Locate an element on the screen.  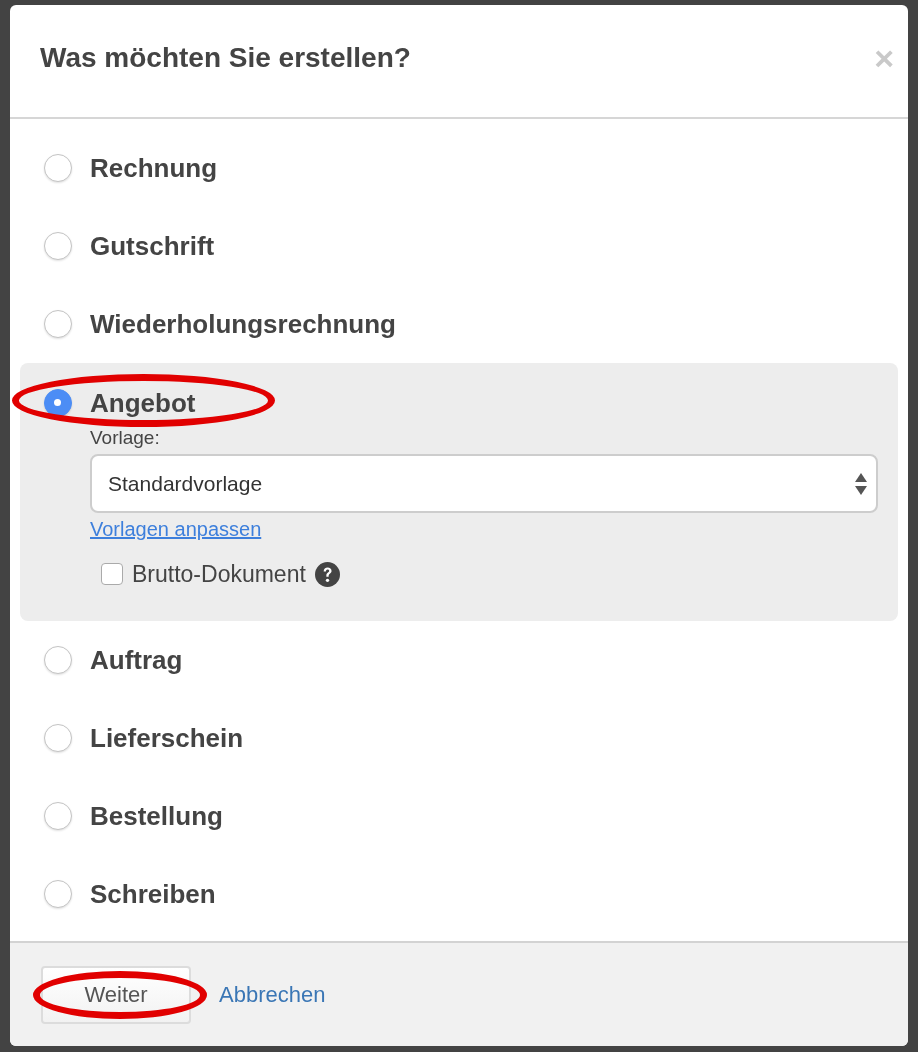
cancel-link: Abbrechen is located at coordinates (272, 994).